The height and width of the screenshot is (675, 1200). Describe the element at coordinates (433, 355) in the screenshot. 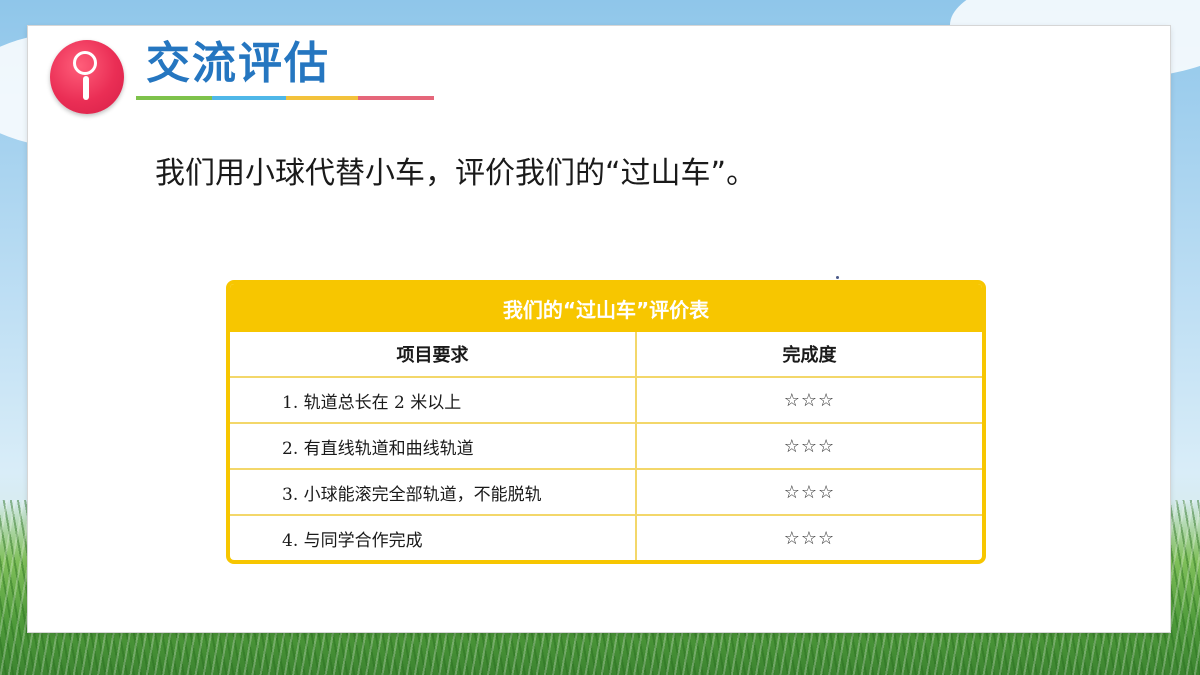

I see `column-header-requirement: 项目要求` at that location.